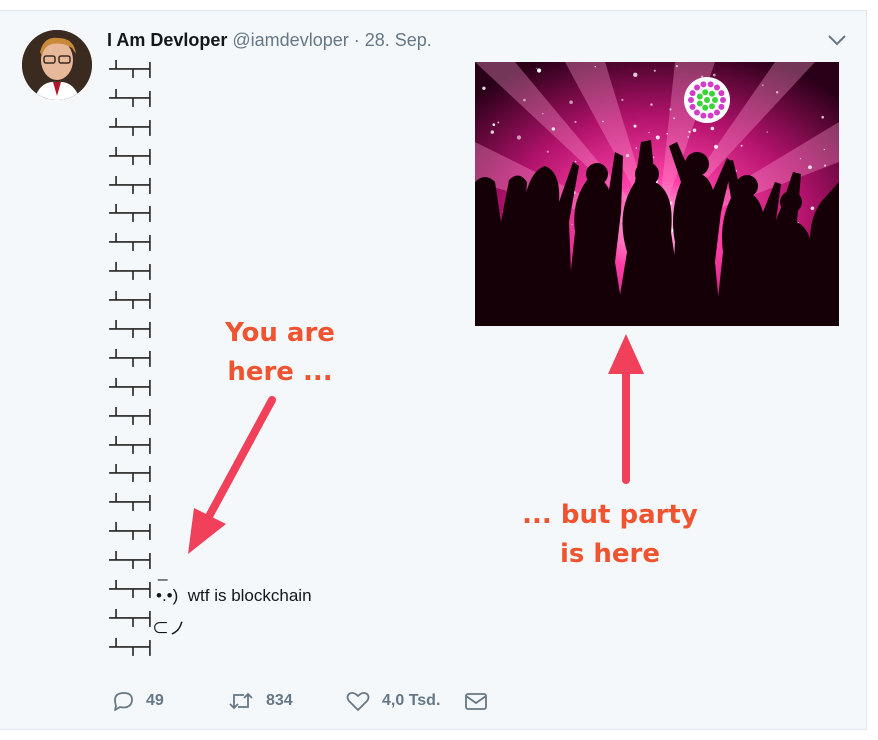  I want to click on party-image, so click(657, 194).